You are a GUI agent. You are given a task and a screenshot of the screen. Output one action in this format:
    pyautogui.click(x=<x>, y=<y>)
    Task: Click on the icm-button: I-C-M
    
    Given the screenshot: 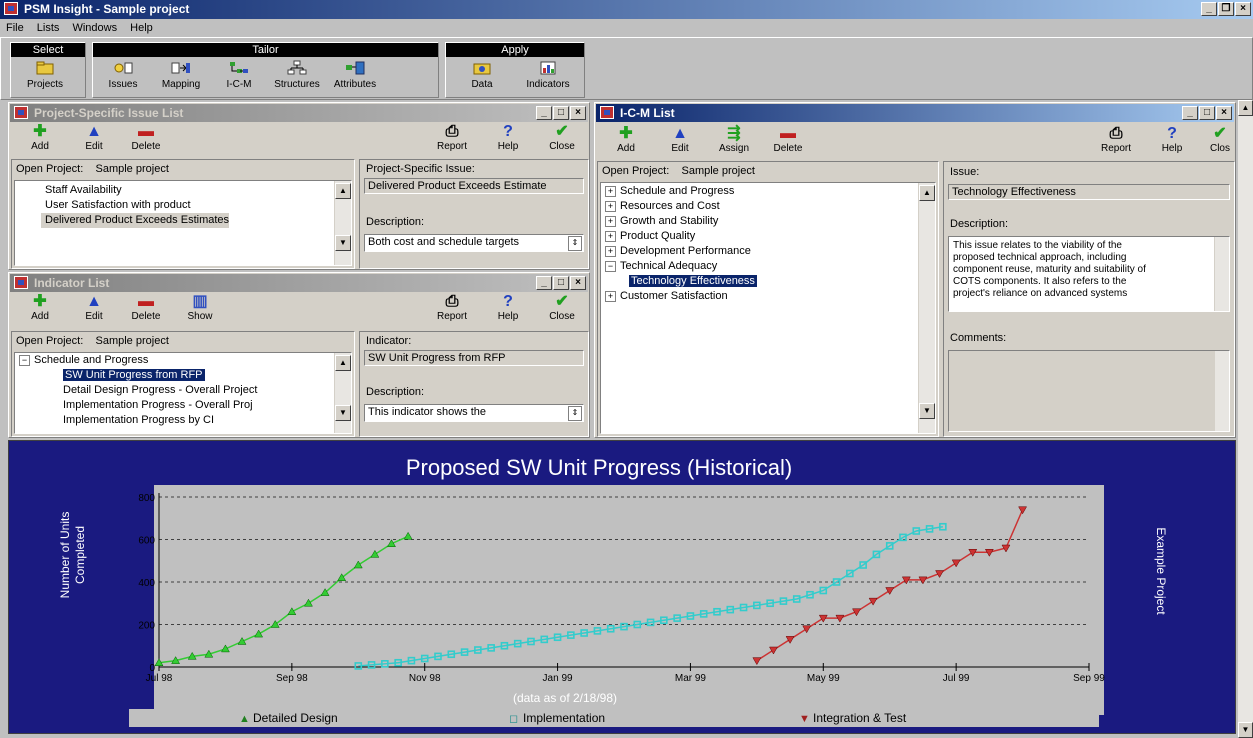 What is the action you would take?
    pyautogui.click(x=239, y=75)
    